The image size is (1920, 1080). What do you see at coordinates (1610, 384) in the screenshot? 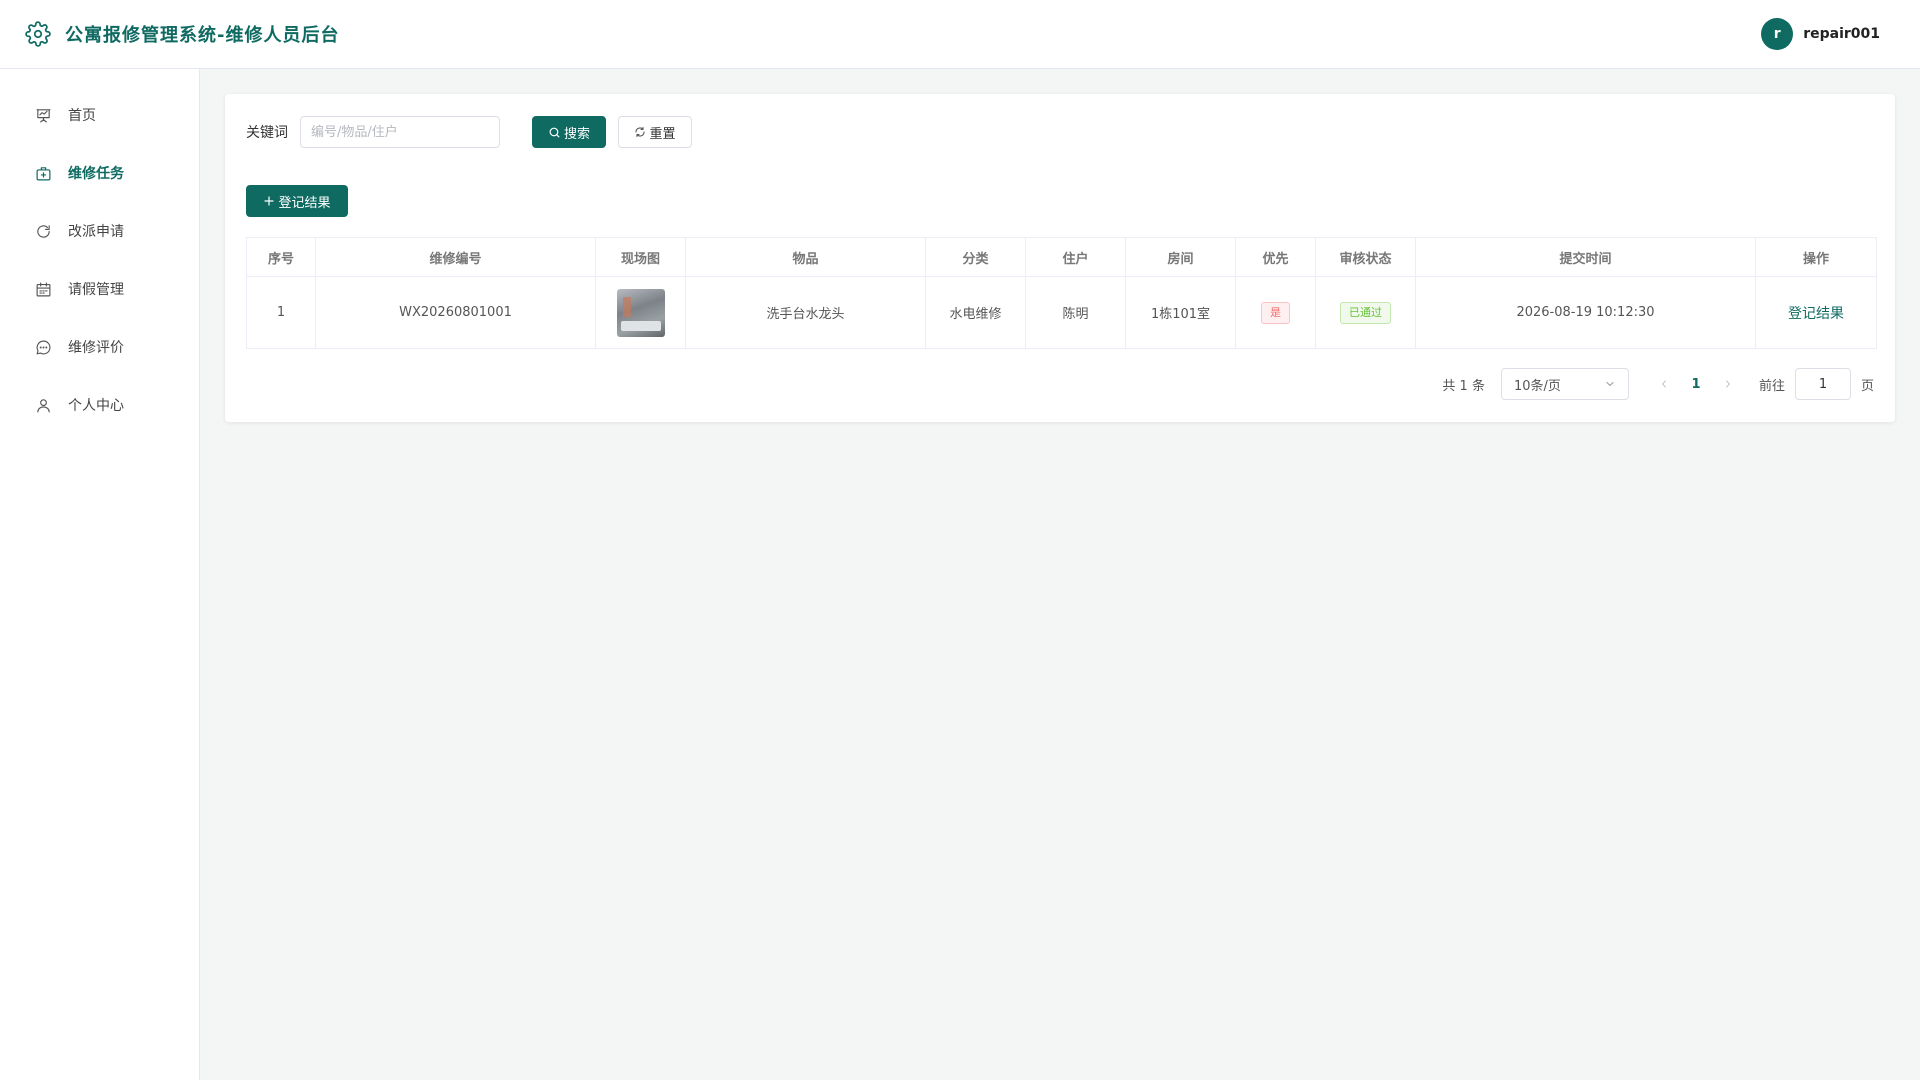
I see `chevron-down-icon` at bounding box center [1610, 384].